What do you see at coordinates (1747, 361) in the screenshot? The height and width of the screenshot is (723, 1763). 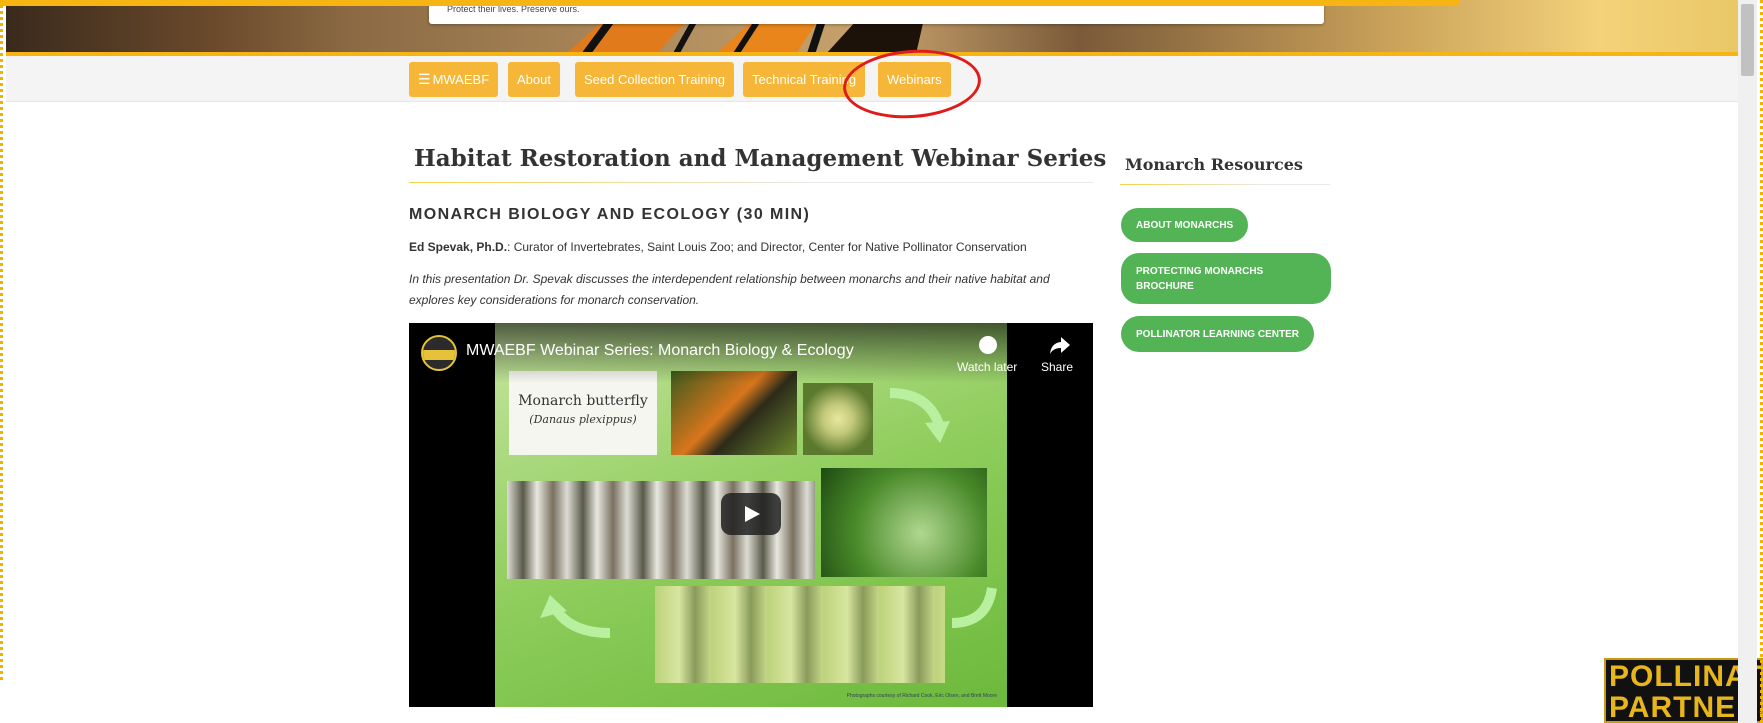 I see `page-scrollbar` at bounding box center [1747, 361].